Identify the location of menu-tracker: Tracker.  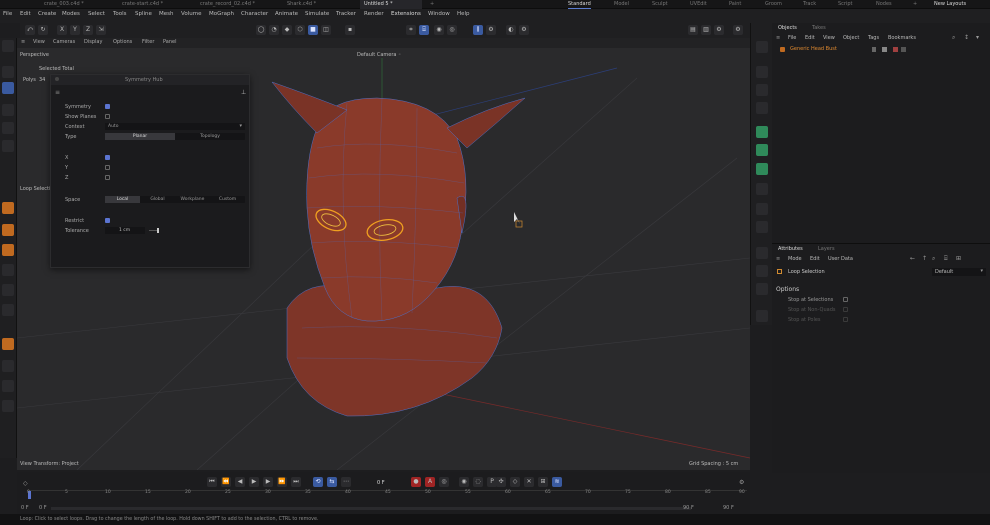
(346, 14).